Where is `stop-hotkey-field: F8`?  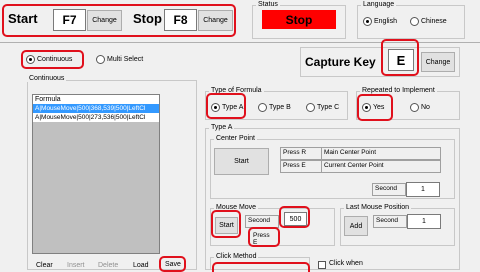
stop-hotkey-field: F8 is located at coordinates (180, 20).